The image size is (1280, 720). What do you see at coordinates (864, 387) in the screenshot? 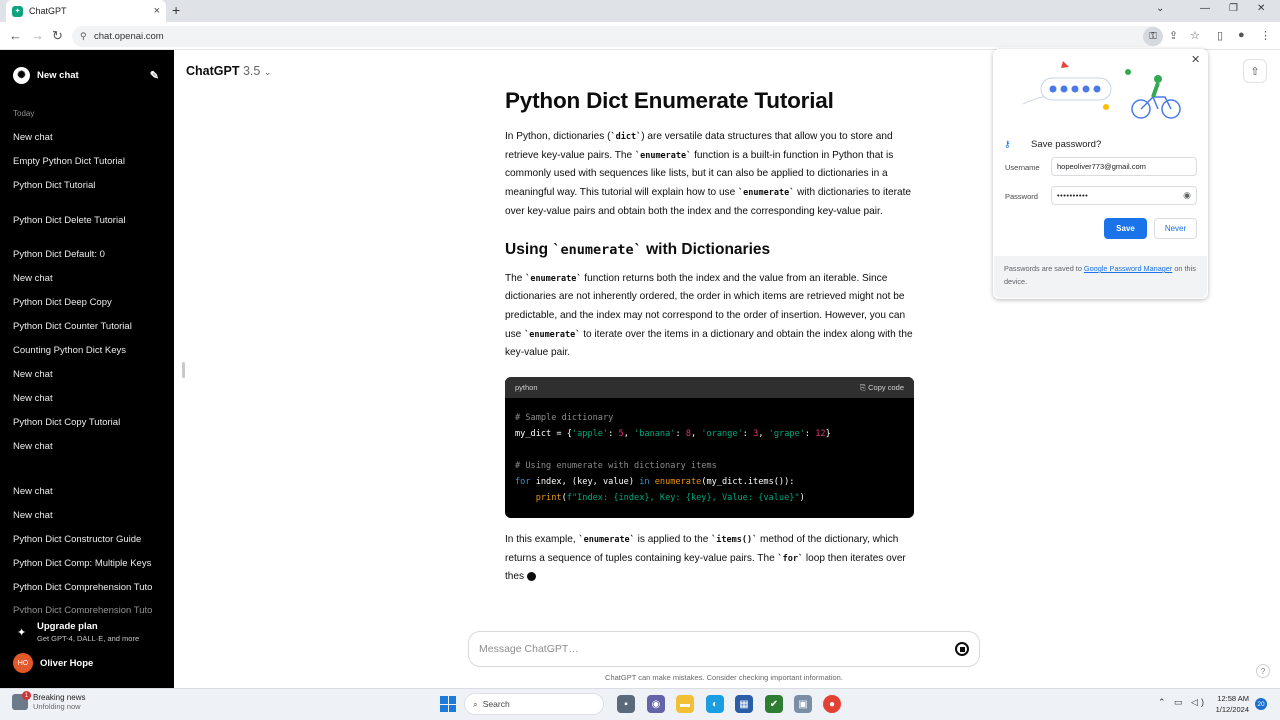
I see `clipboard-icon: ⎘` at bounding box center [864, 387].